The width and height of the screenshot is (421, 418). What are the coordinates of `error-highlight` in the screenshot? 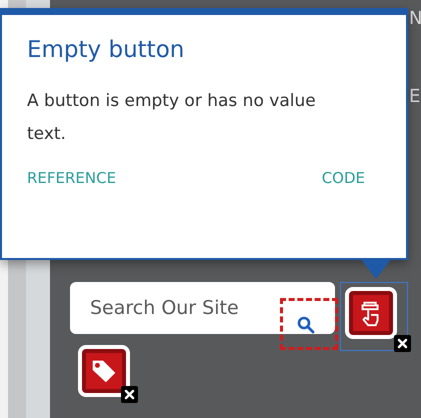 It's located at (309, 324).